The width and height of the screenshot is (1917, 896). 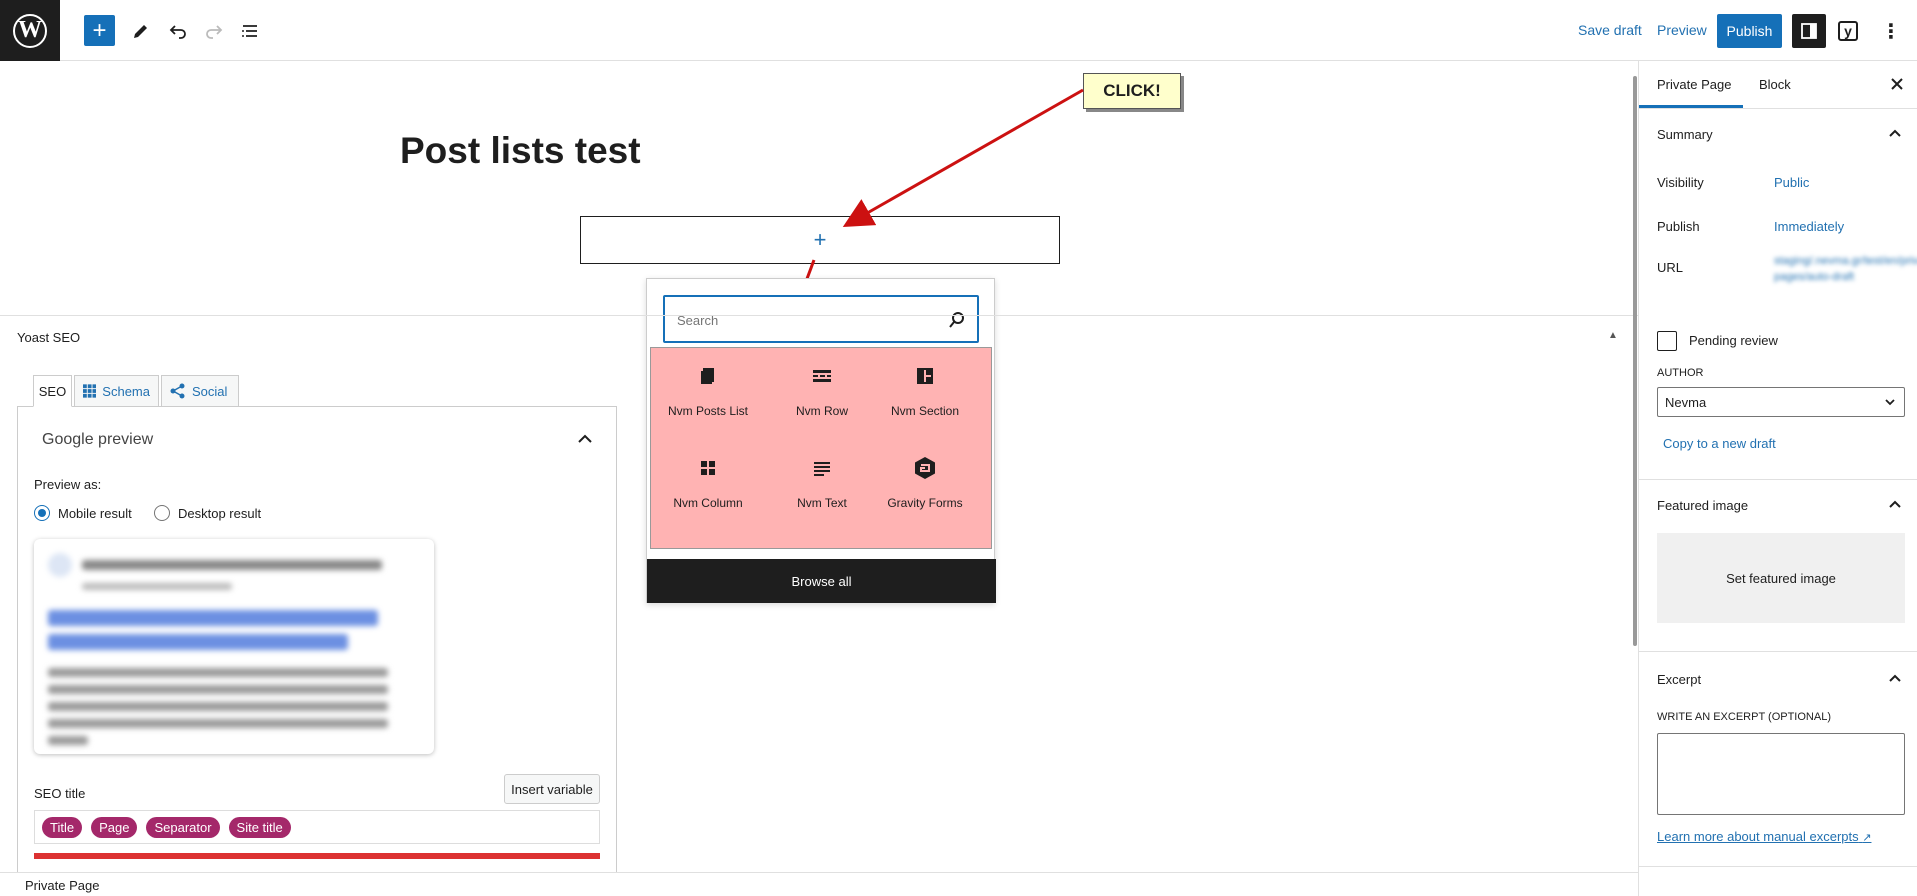 I want to click on excerpt-section-title: Excerpt, so click(x=1679, y=679).